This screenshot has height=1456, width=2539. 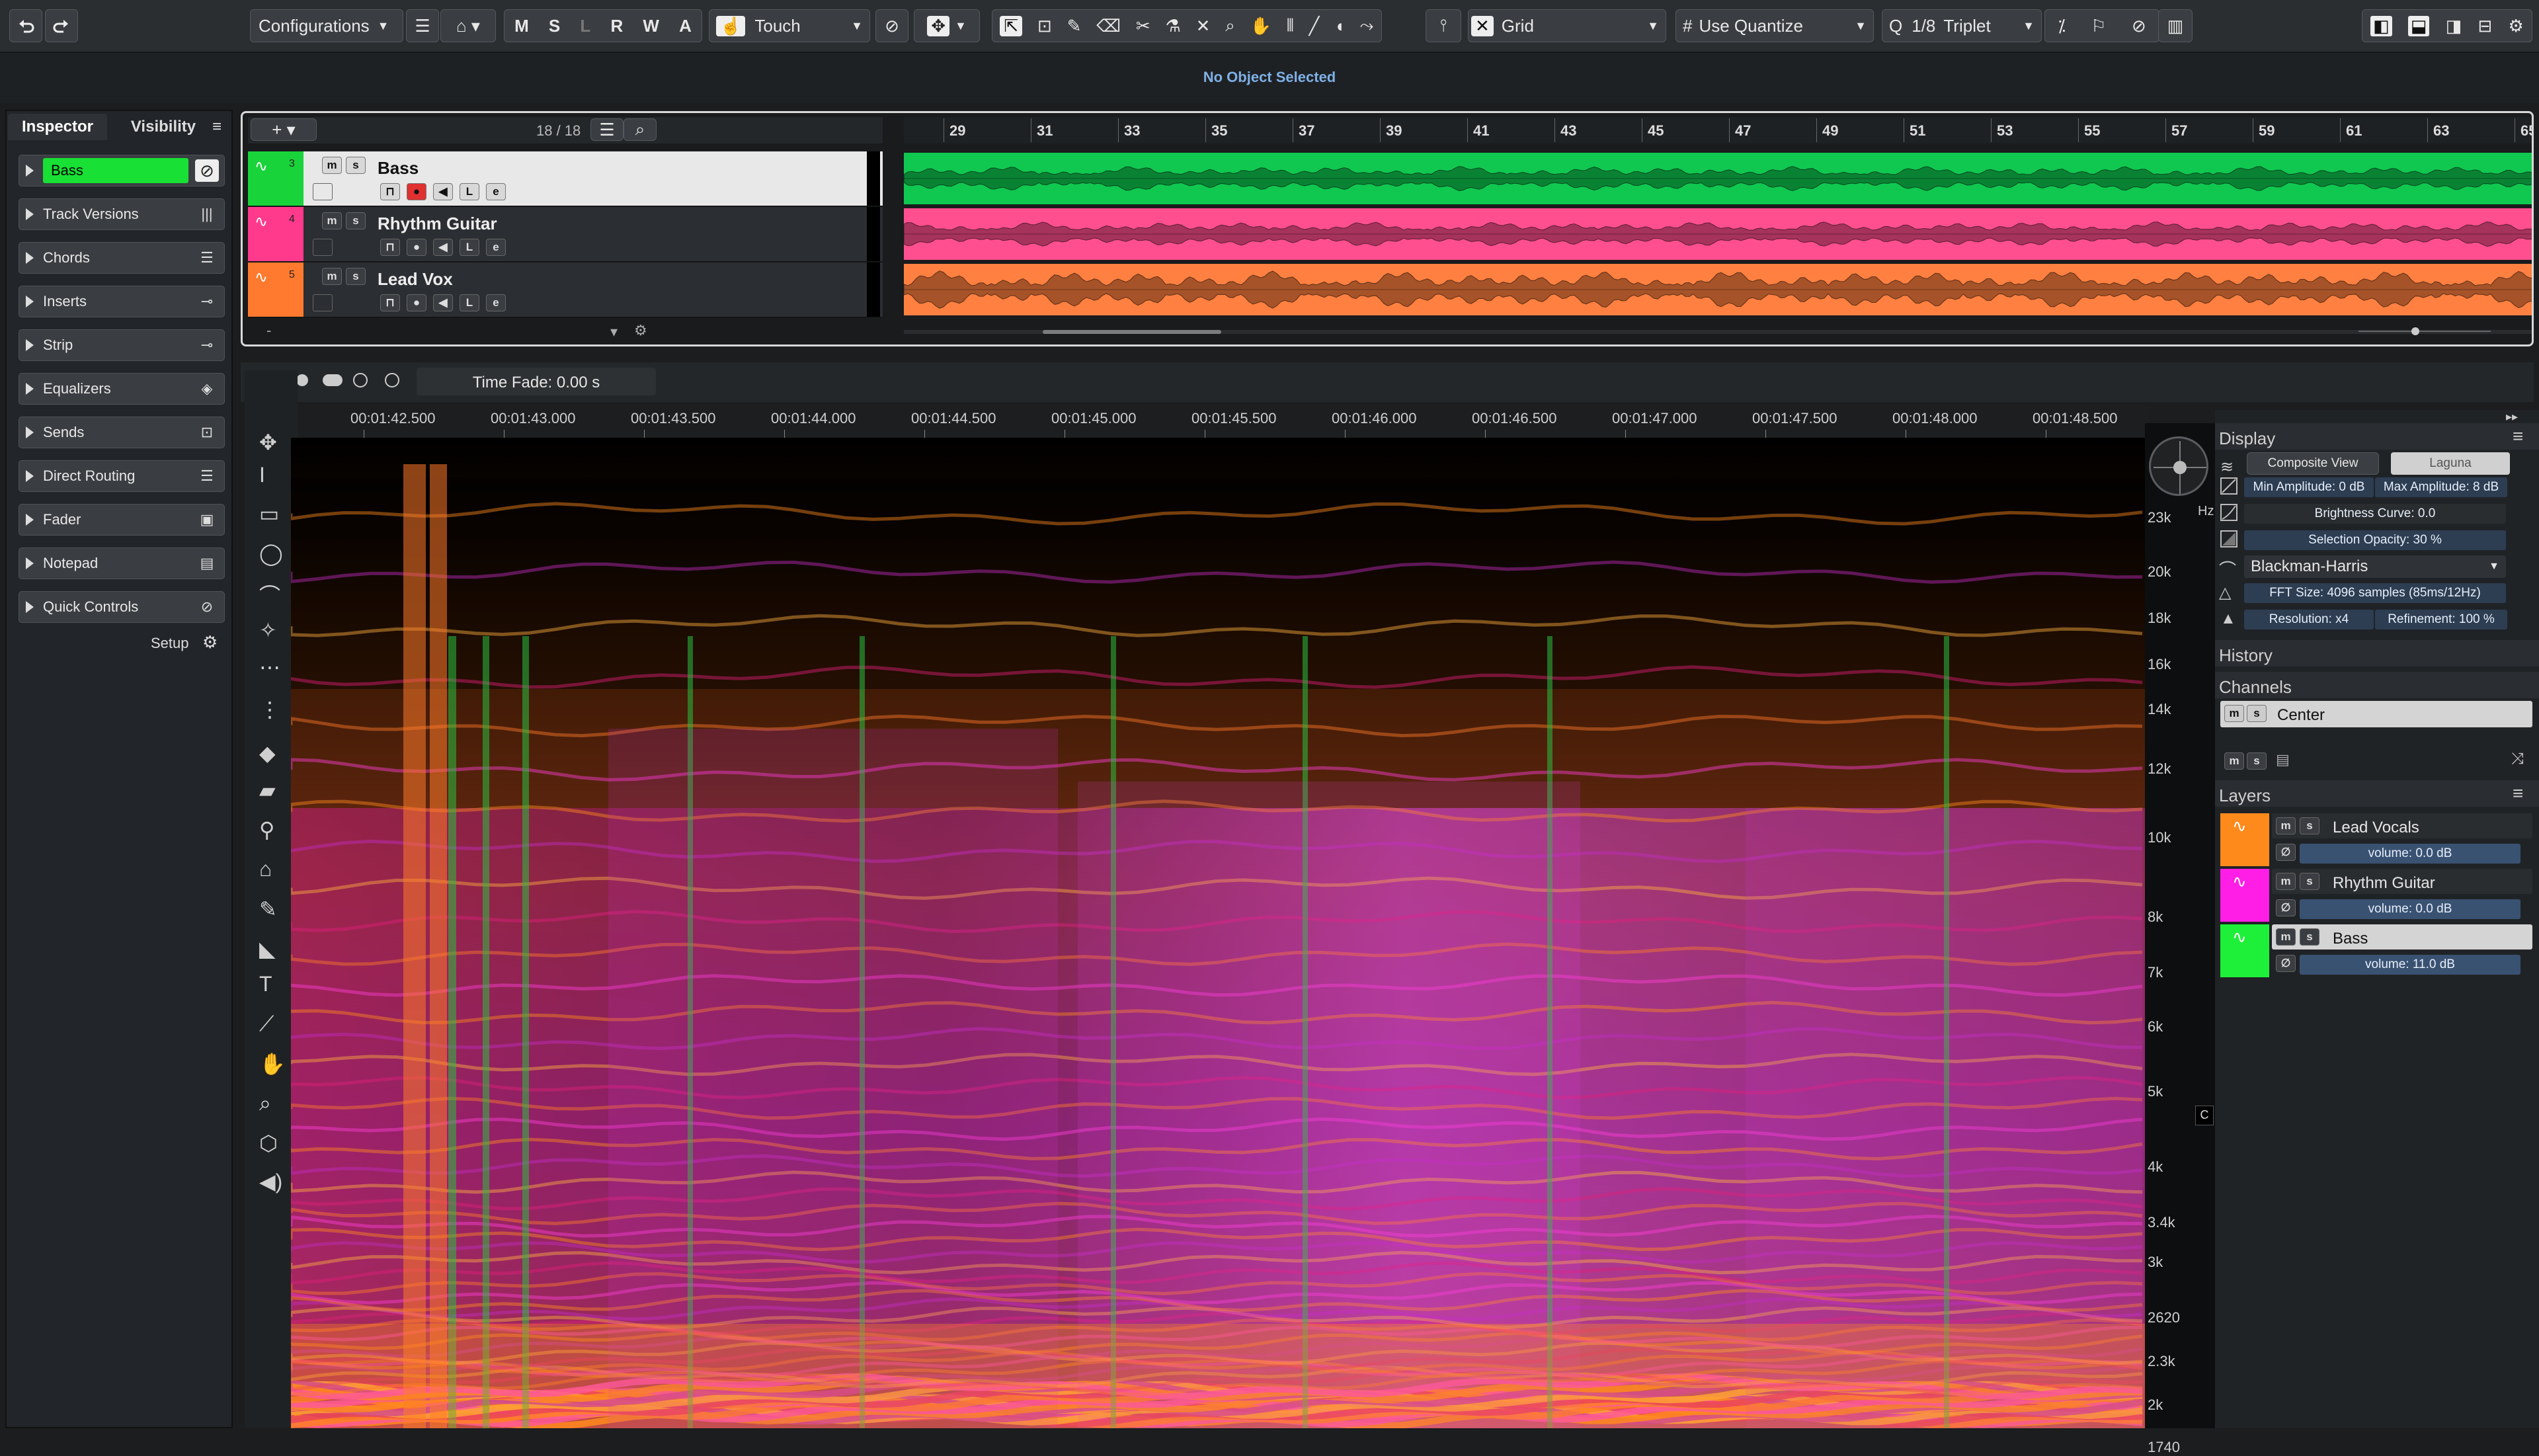 What do you see at coordinates (1230, 25) in the screenshot?
I see `zoom-icon: ⌕` at bounding box center [1230, 25].